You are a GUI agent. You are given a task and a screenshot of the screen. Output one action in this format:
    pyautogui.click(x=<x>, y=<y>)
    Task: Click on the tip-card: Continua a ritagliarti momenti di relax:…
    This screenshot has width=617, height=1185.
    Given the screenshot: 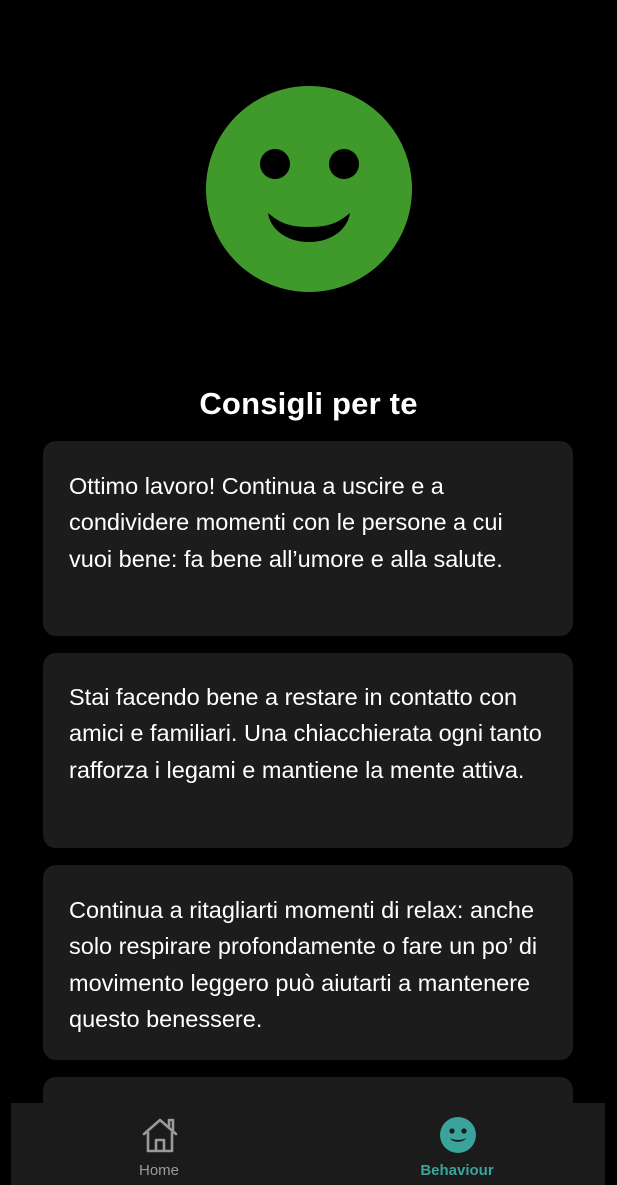 What is the action you would take?
    pyautogui.click(x=308, y=962)
    